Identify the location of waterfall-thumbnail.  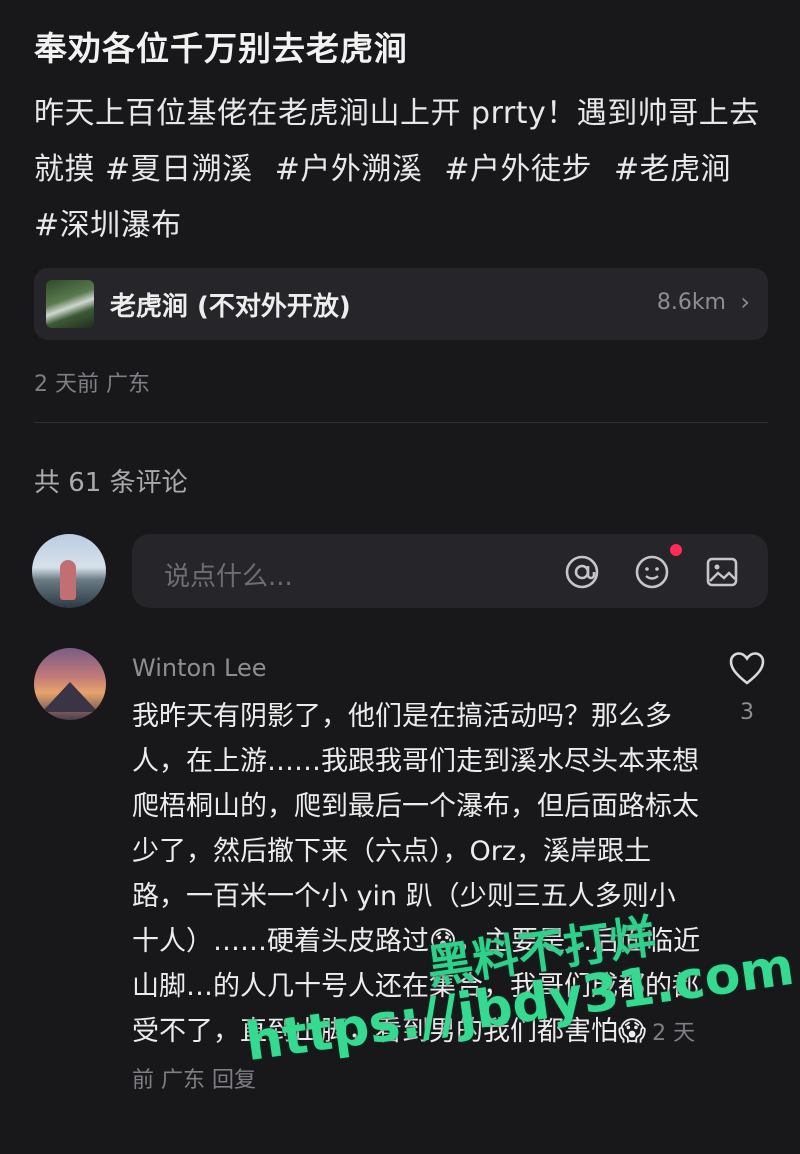
(70, 304).